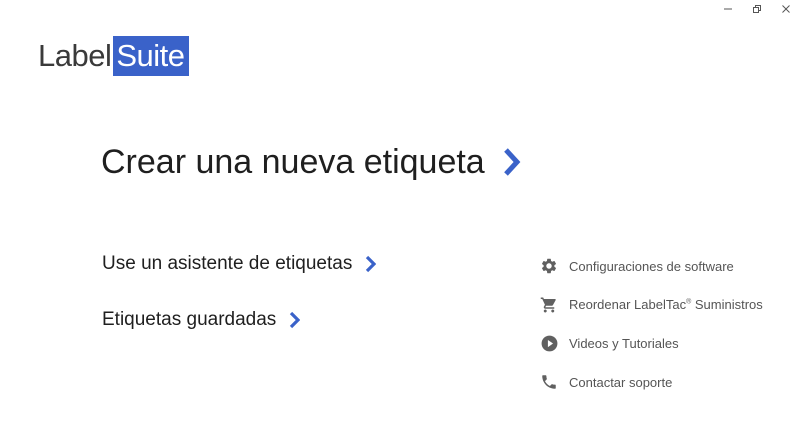 Image resolution: width=800 pixels, height=425 pixels. Describe the element at coordinates (227, 263) in the screenshot. I see `label-wizard-text: Use un asistente de etiquetas` at that location.